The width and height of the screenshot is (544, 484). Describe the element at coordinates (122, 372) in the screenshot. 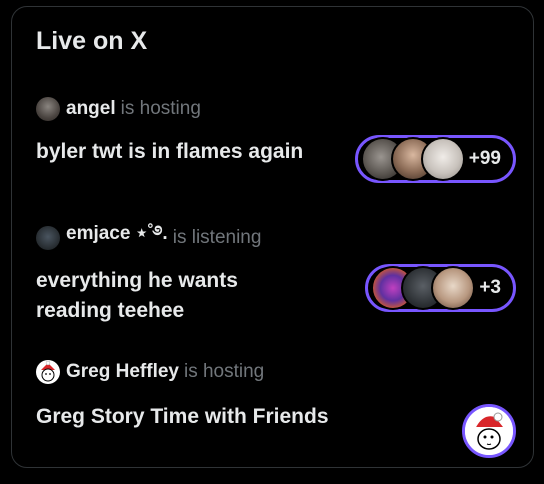

I see `host-name: Greg Heffley` at that location.